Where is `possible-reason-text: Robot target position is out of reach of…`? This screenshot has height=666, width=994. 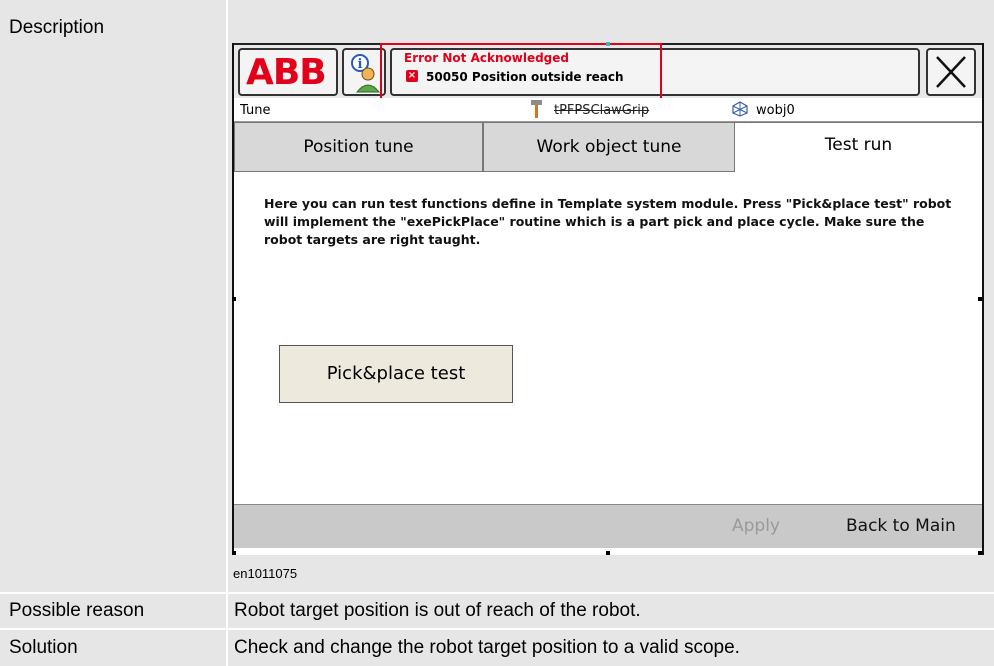 possible-reason-text: Robot target position is out of reach of… is located at coordinates (437, 610).